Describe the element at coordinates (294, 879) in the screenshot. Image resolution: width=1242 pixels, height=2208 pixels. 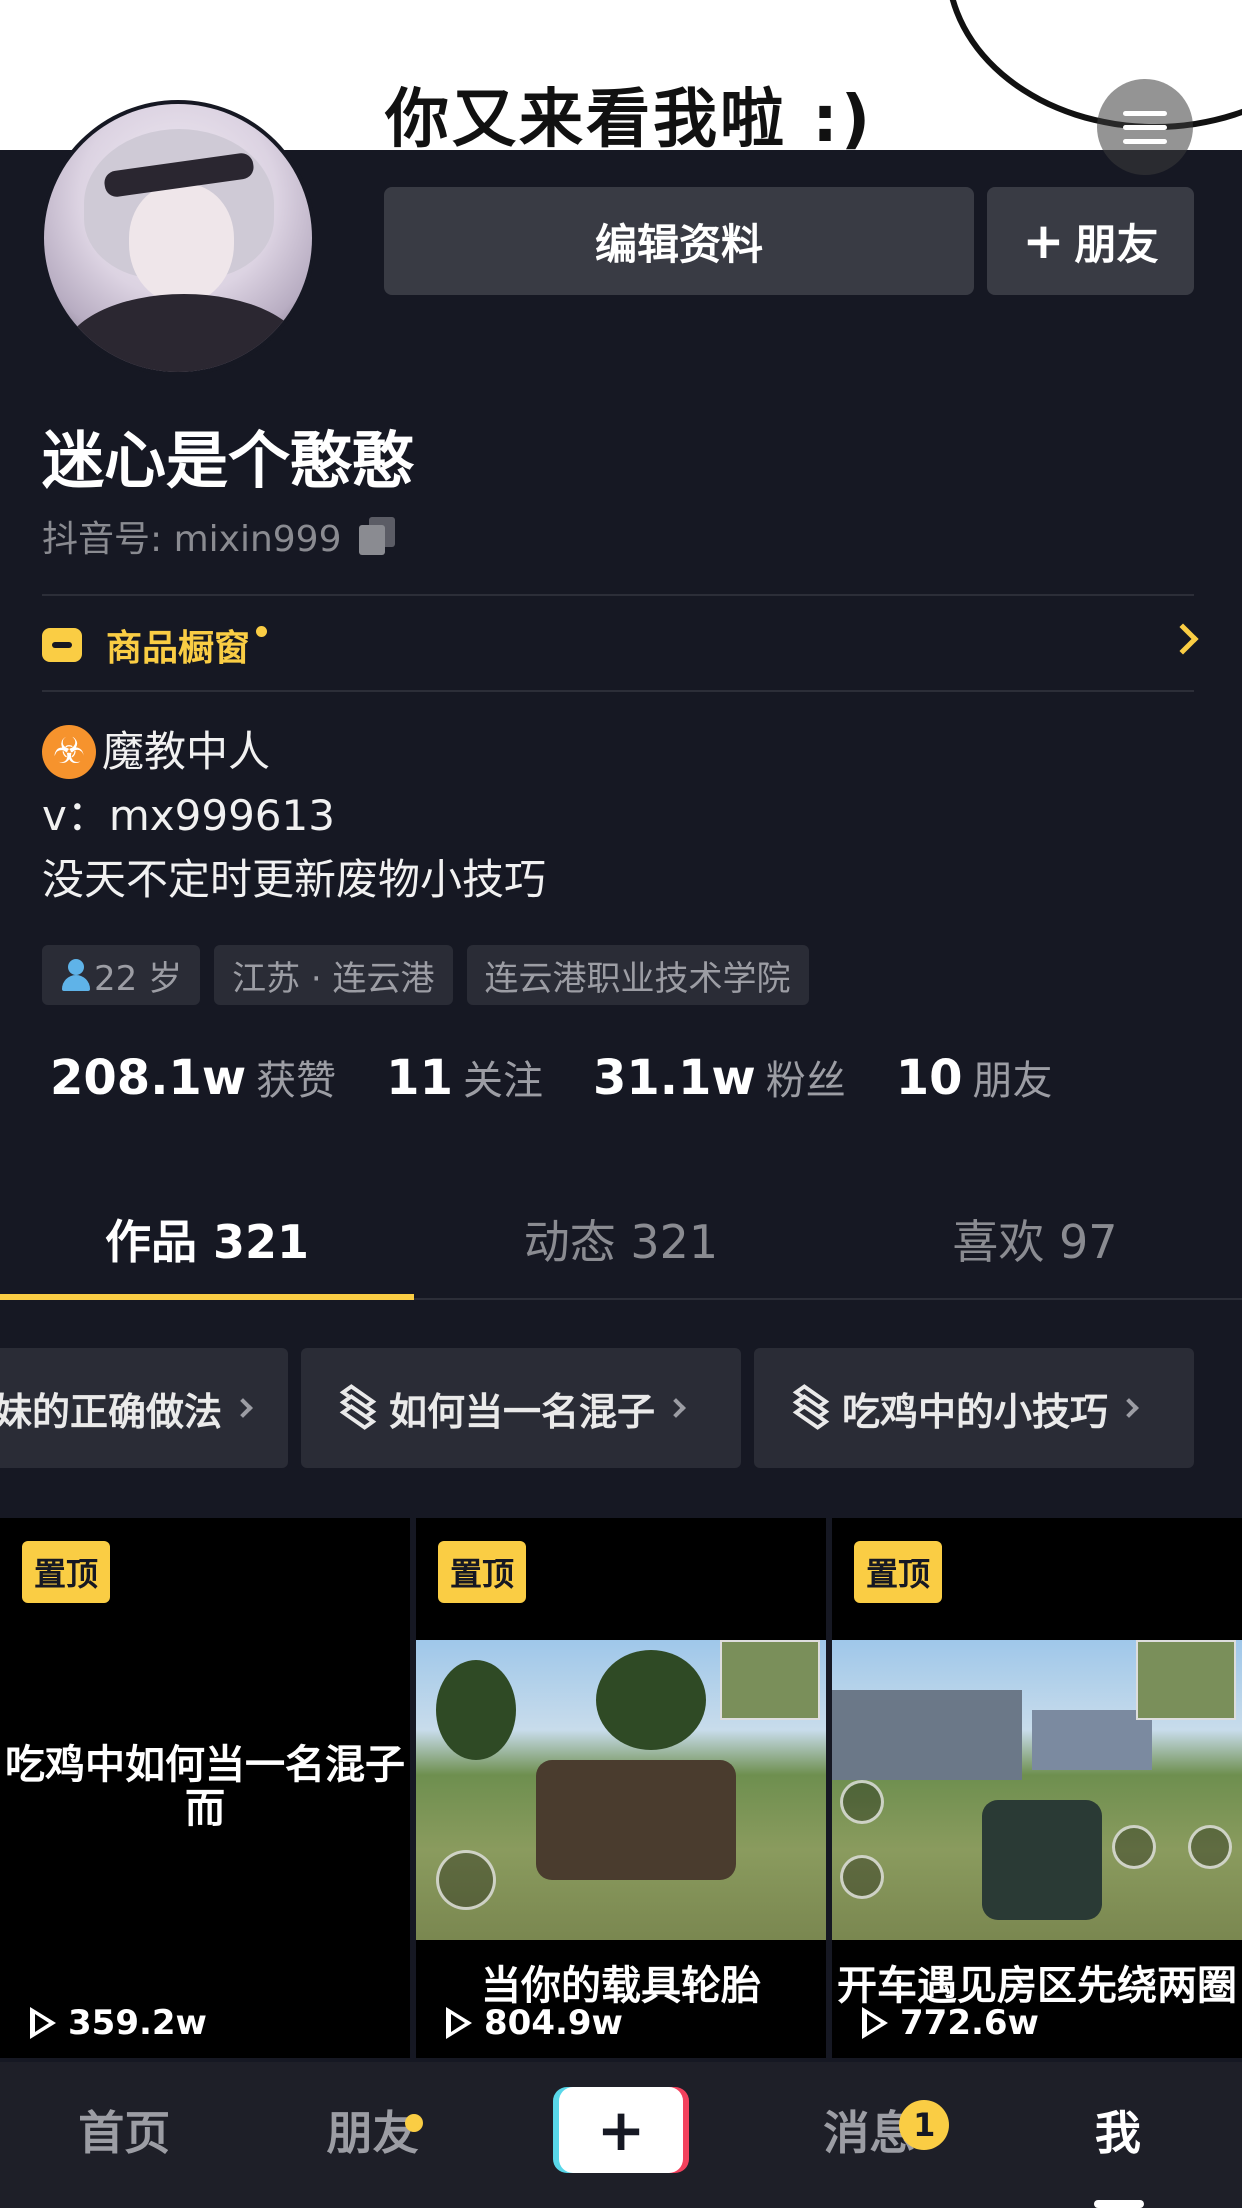
I see `bio-line-3: 没天不定时更新废物小技巧` at that location.